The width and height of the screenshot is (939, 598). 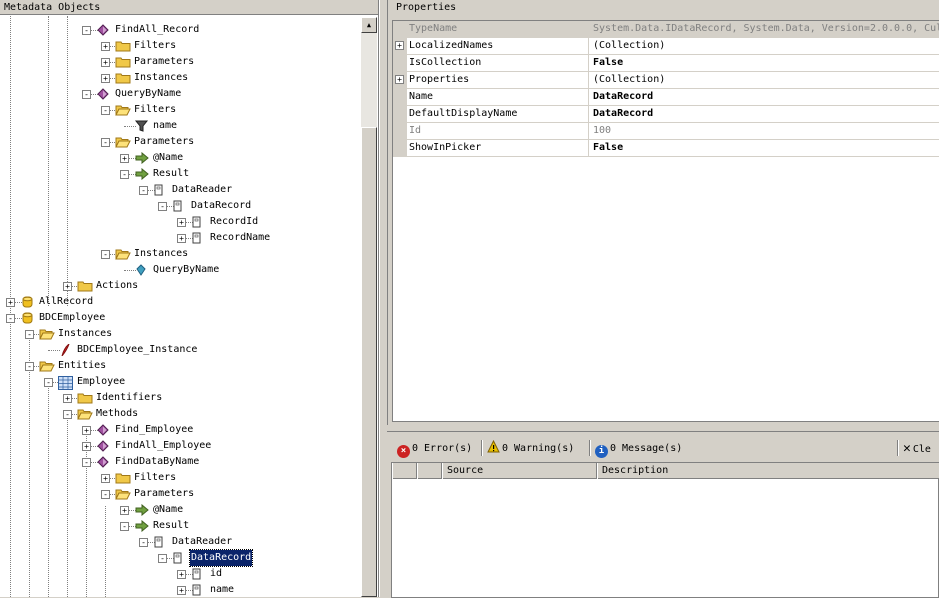 I want to click on tree-node-label: Entities, so click(x=82, y=366).